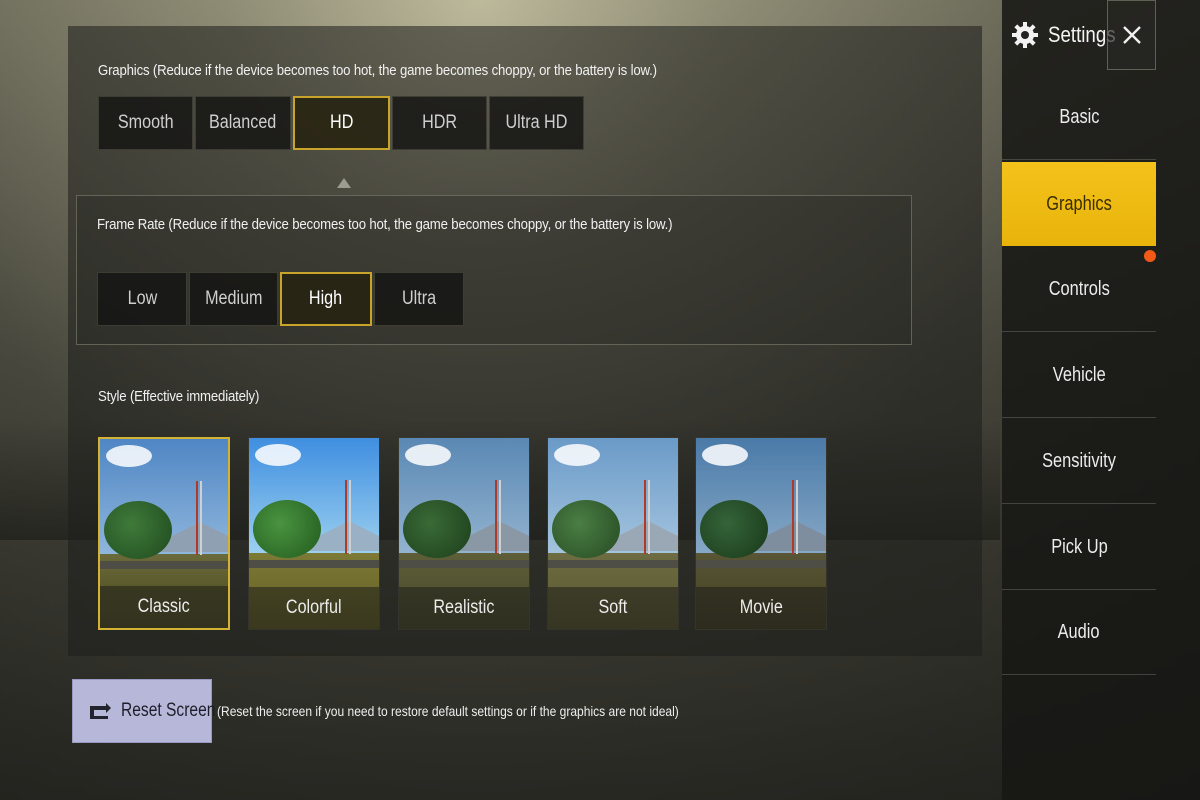 This screenshot has width=1200, height=800. I want to click on style-card-label-bar: Realistic, so click(464, 608).